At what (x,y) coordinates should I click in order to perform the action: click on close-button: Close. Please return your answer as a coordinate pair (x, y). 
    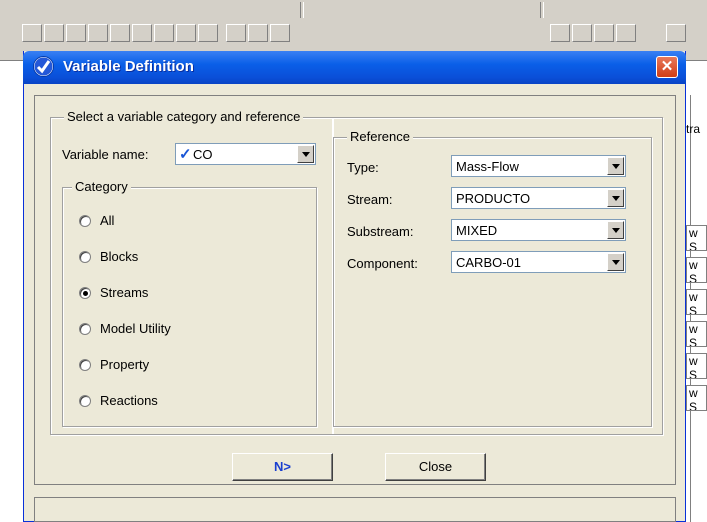
    Looking at the image, I should click on (435, 467).